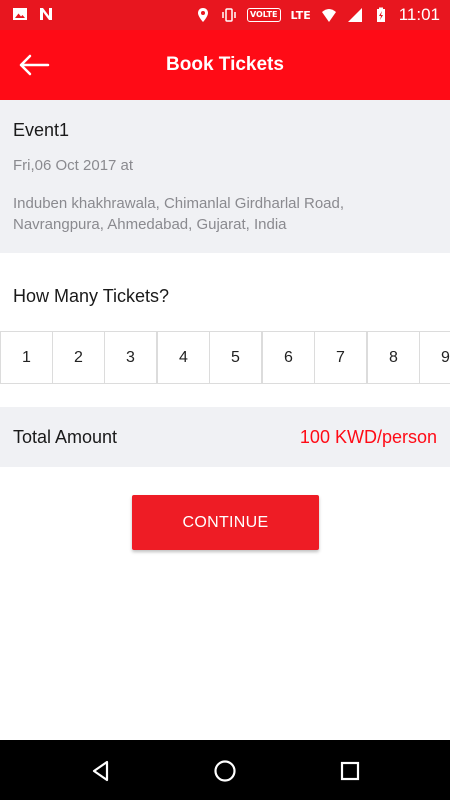  I want to click on ticket-option: 2, so click(78, 357).